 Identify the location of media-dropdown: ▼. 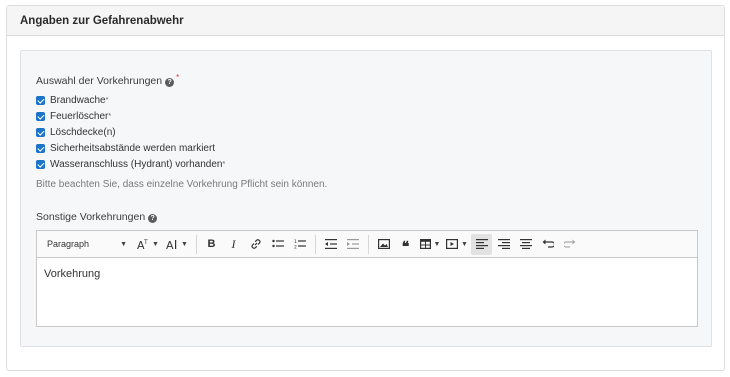
(457, 244).